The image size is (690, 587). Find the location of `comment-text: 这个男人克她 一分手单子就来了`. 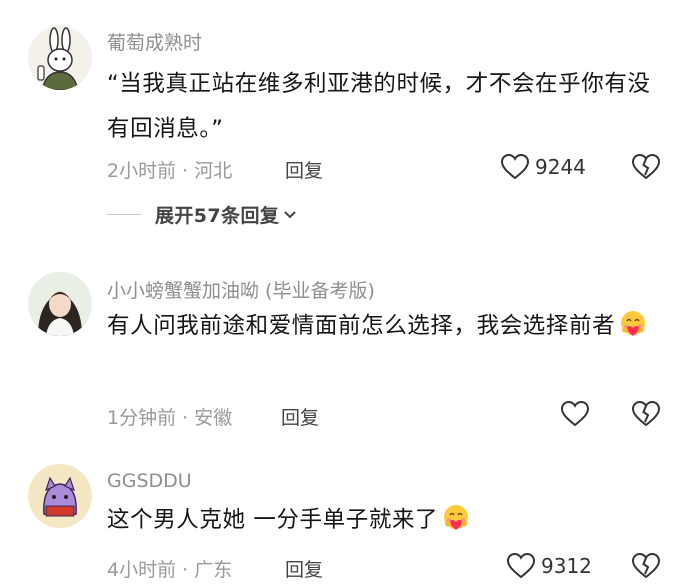

comment-text: 这个男人克她 一分手单子就来了 is located at coordinates (387, 520).